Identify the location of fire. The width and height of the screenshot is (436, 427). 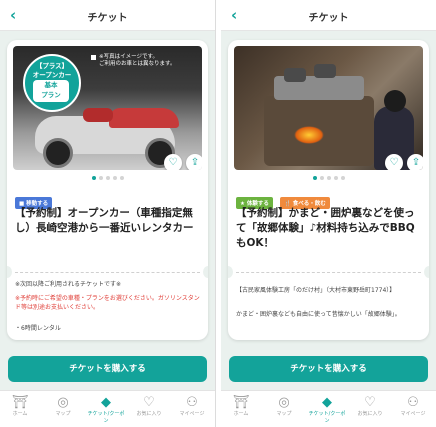
(309, 135).